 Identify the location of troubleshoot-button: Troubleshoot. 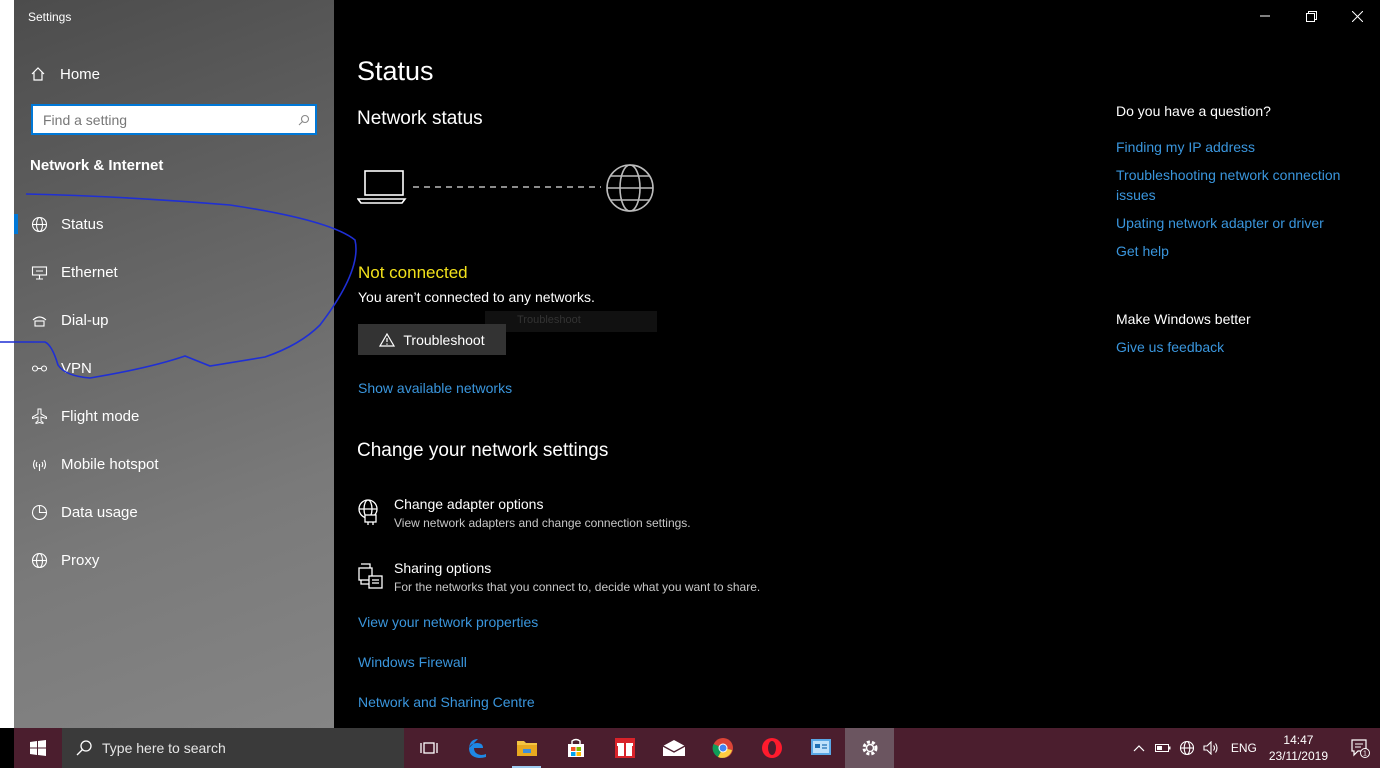
(432, 339).